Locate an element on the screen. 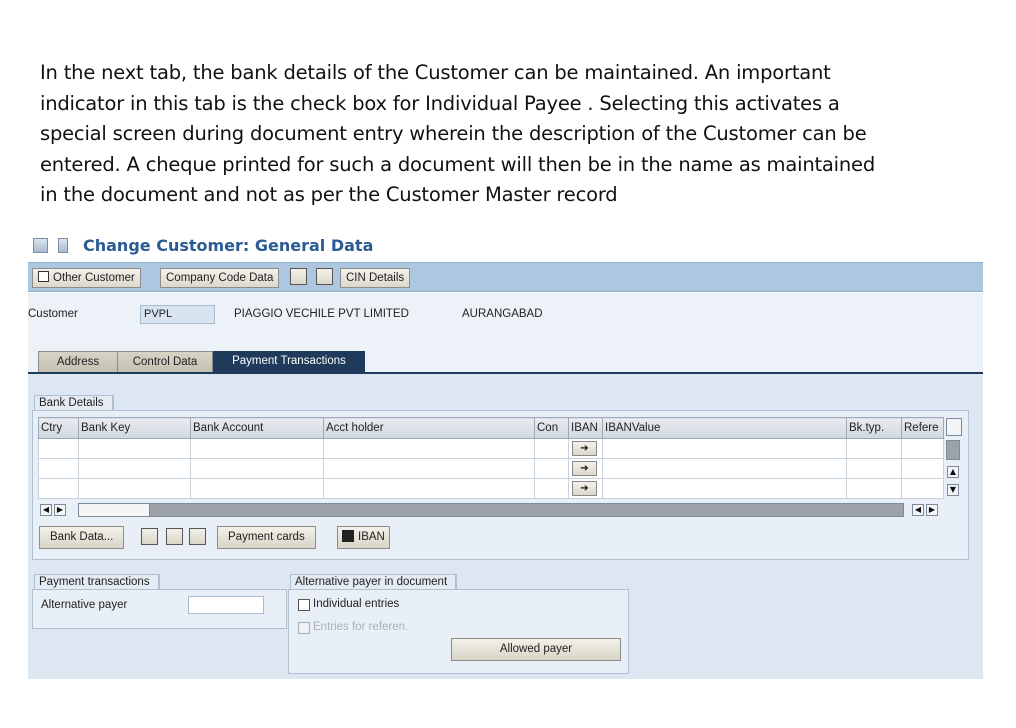  company-code-data-label: Company Code Data is located at coordinates (220, 278).